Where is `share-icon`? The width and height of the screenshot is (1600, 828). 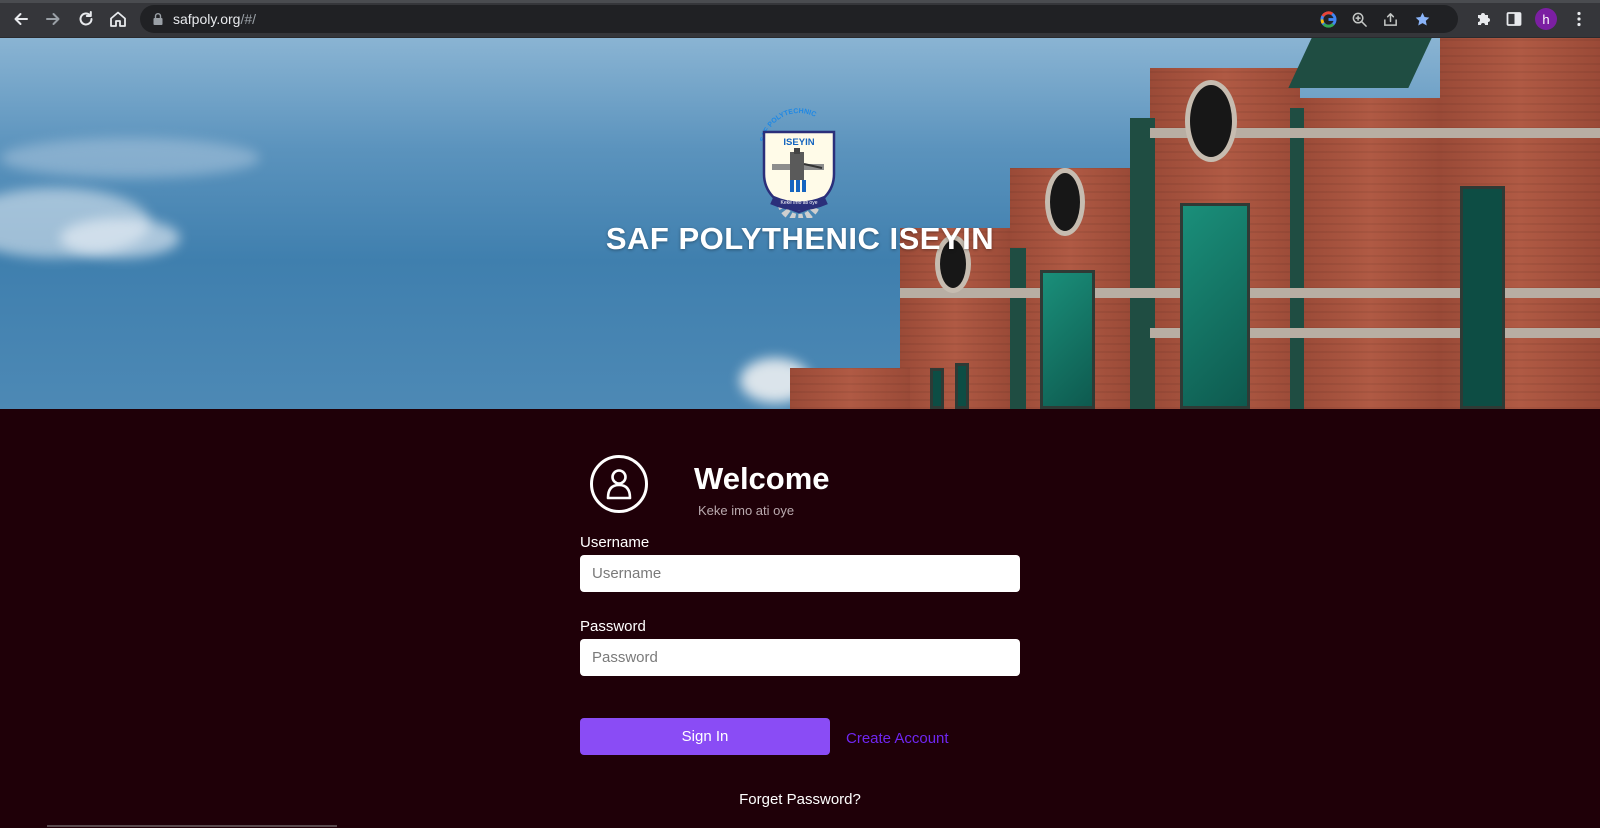 share-icon is located at coordinates (1390, 19).